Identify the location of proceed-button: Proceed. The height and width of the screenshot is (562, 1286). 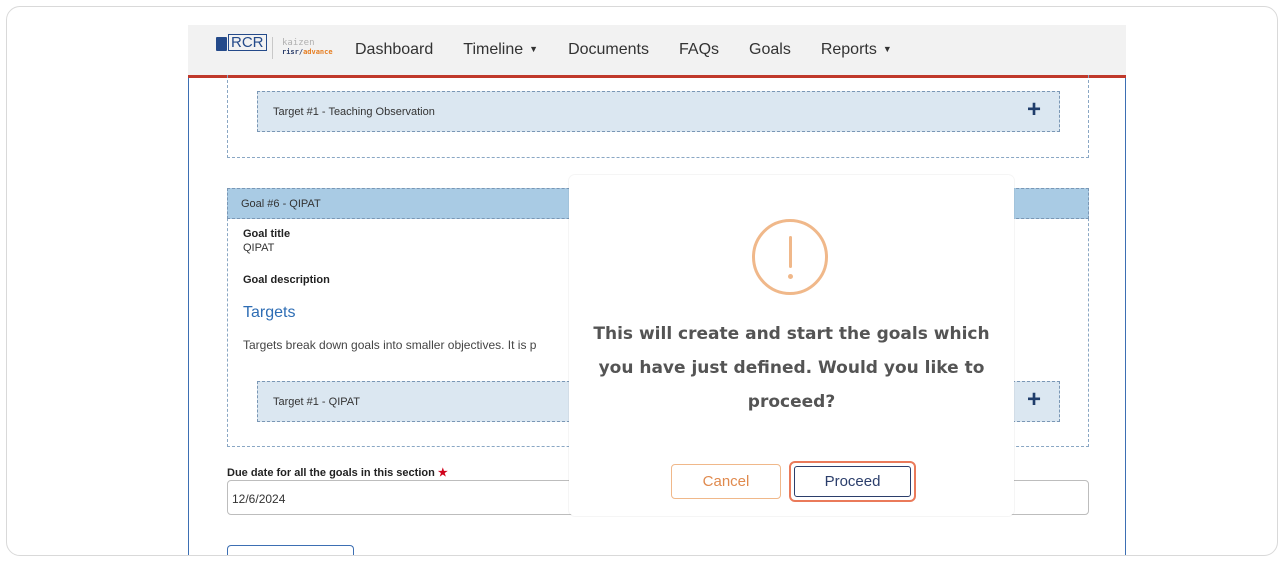
(852, 481).